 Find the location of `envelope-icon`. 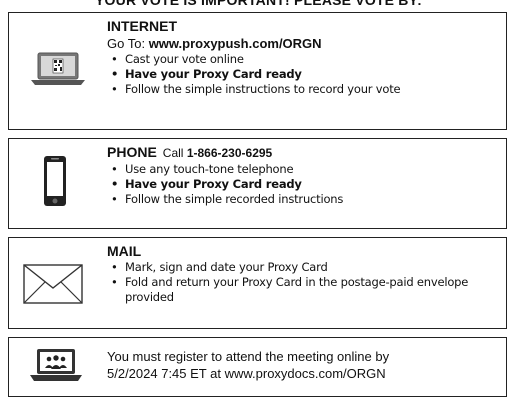

envelope-icon is located at coordinates (53, 286).